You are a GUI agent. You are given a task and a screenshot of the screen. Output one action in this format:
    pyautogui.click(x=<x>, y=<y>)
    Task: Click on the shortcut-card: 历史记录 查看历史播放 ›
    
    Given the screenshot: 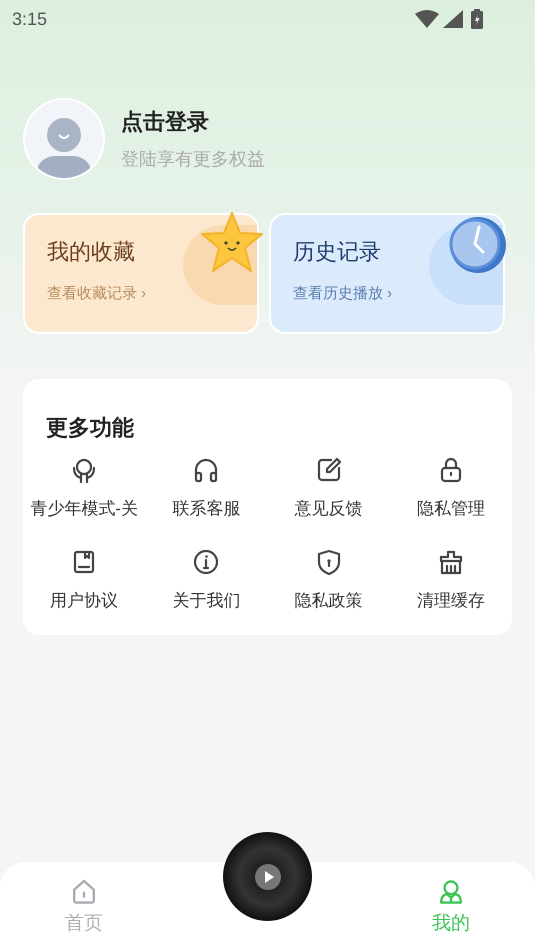 What is the action you would take?
    pyautogui.click(x=387, y=273)
    